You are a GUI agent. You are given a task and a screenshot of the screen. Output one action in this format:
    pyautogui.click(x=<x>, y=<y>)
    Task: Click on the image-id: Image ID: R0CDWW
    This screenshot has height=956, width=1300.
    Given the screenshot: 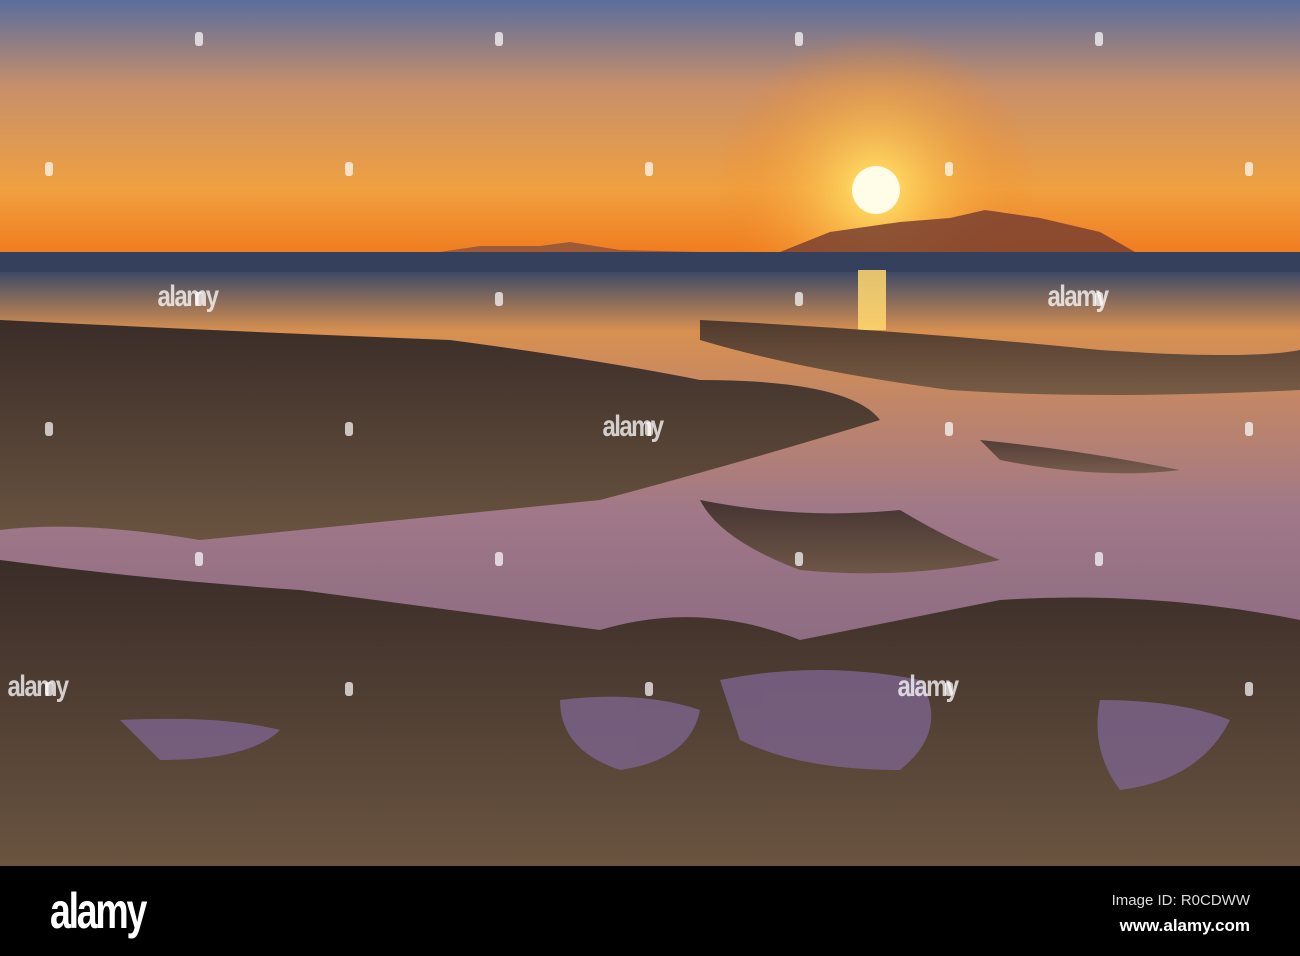 What is the action you would take?
    pyautogui.click(x=1180, y=900)
    